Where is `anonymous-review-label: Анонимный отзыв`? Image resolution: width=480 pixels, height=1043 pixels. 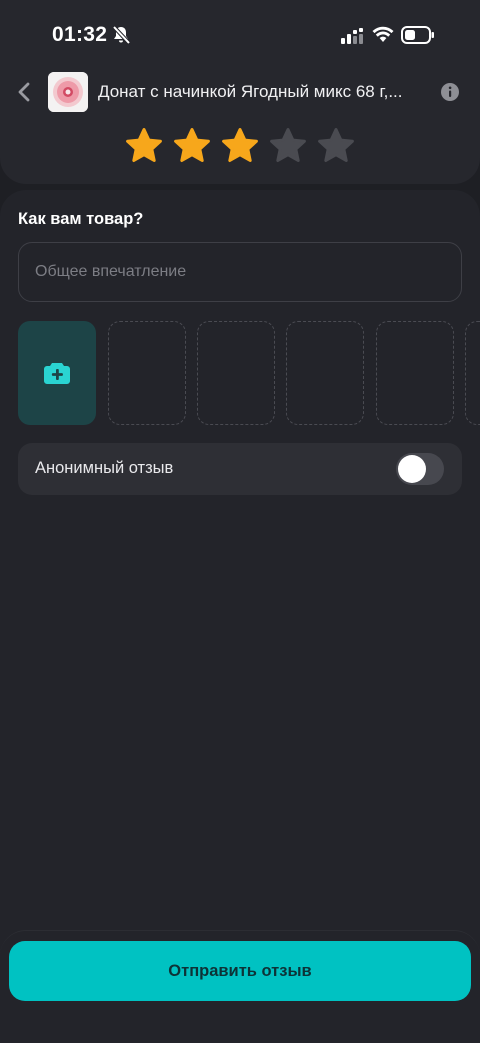
anonymous-review-label: Анонимный отзыв is located at coordinates (104, 468).